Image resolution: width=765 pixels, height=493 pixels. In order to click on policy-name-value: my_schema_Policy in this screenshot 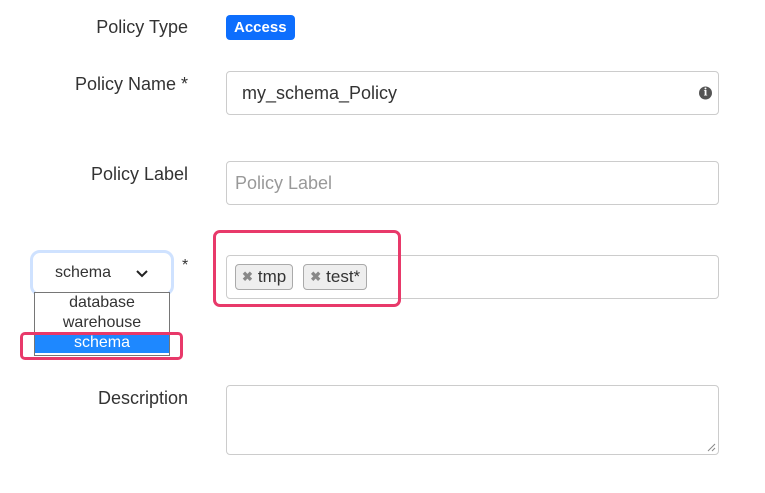, I will do `click(320, 92)`.